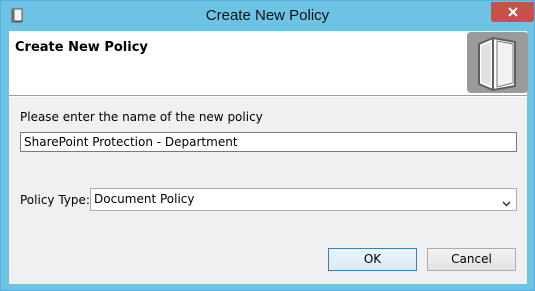 The height and width of the screenshot is (291, 535). Describe the element at coordinates (268, 96) in the screenshot. I see `header-separator` at that location.